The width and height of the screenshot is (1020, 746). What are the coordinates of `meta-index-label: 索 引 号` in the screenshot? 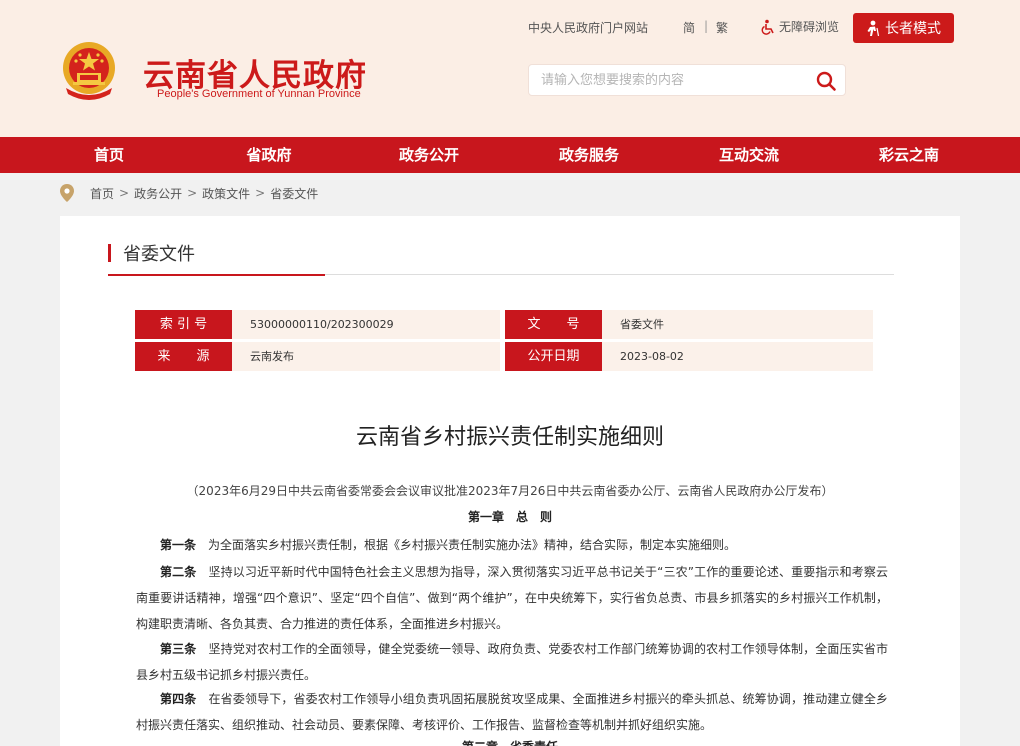 It's located at (183, 324).